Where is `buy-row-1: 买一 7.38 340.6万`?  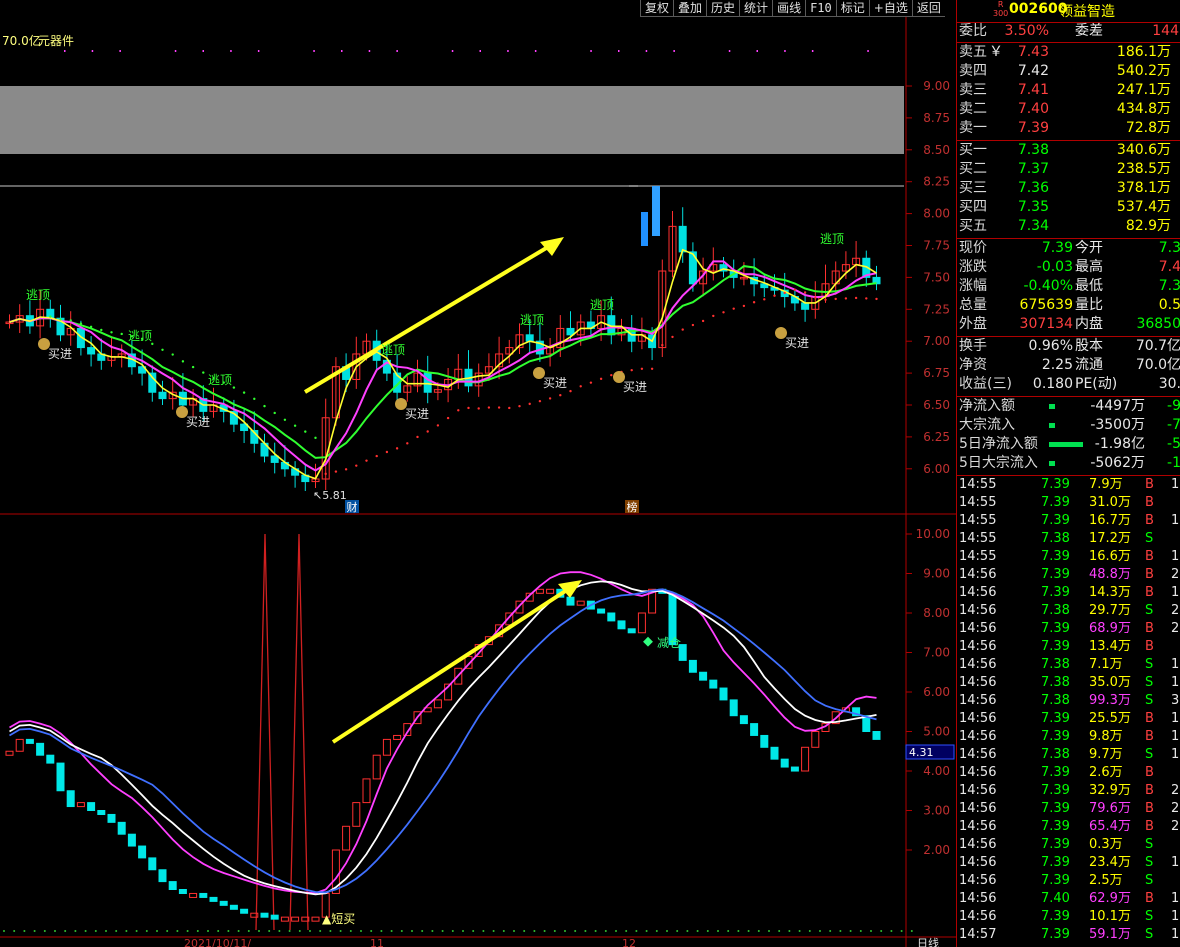
buy-row-1: 买一 7.38 340.6万 is located at coordinates (1068, 150).